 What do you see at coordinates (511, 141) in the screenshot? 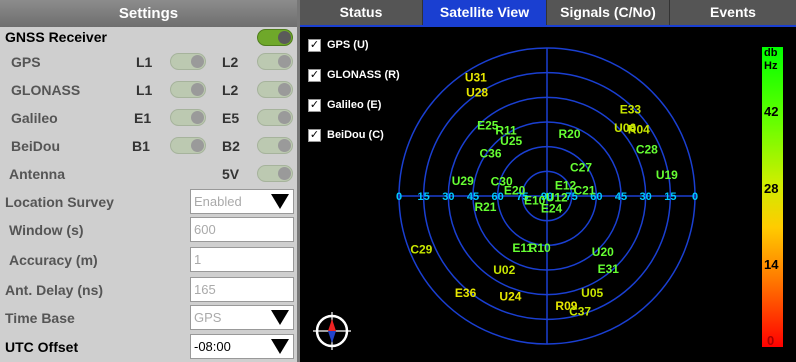
I see `satellite-label: U25` at bounding box center [511, 141].